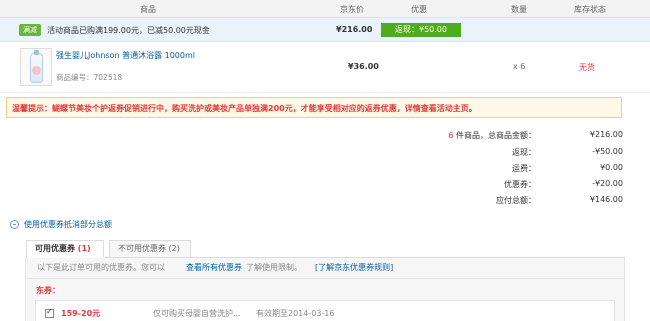  What do you see at coordinates (55, 248) in the screenshot?
I see `tab-usable-label: 可用优惠券` at bounding box center [55, 248].